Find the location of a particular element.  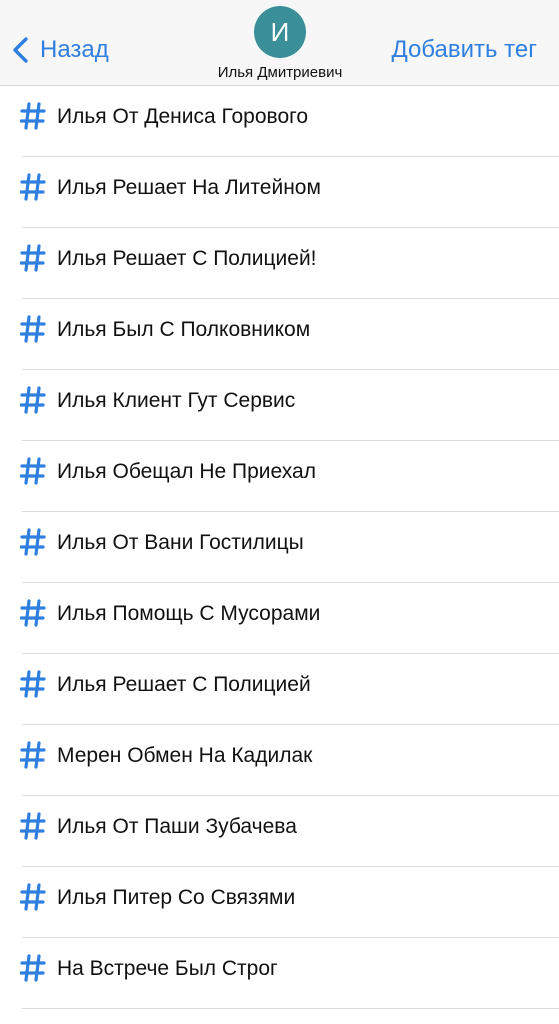

tag-label: Илья Решает С Полицией! is located at coordinates (187, 258).